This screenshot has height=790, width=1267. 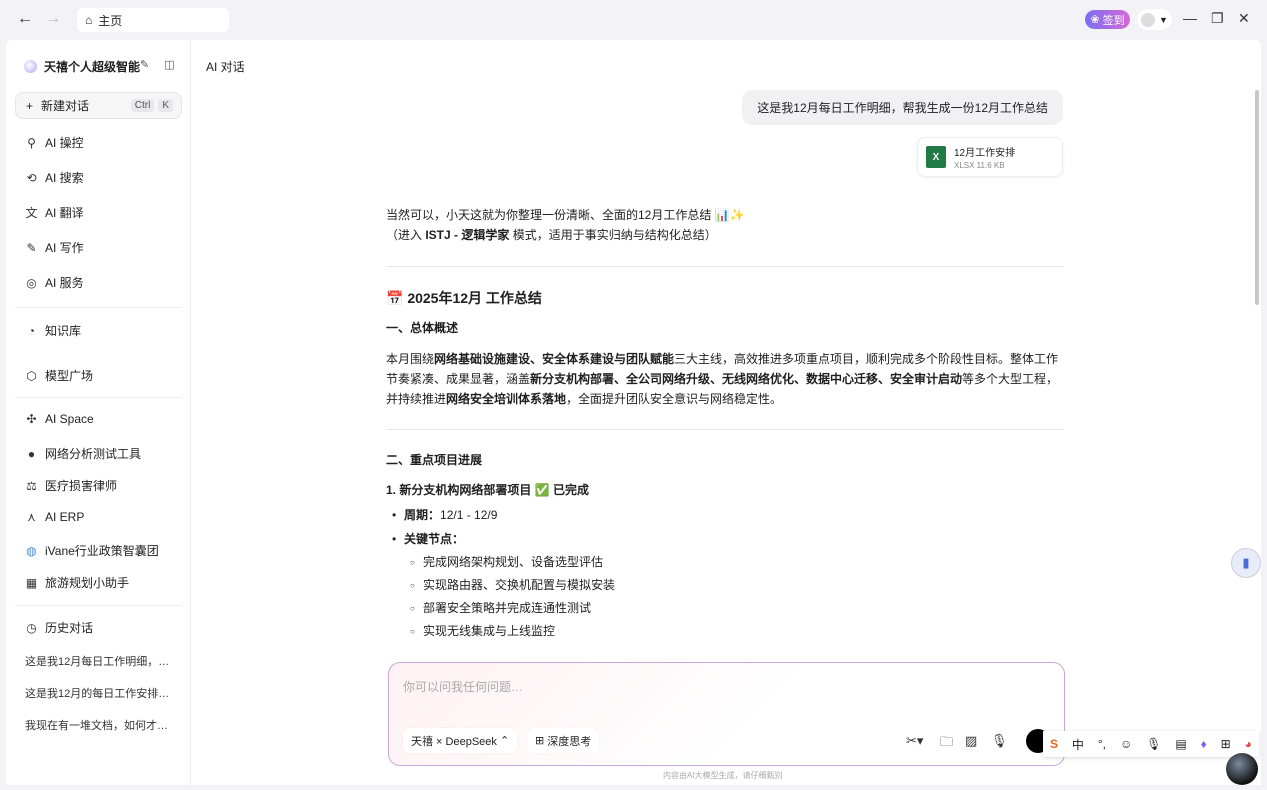 I want to click on gift-icon: ❀, so click(x=1095, y=20).